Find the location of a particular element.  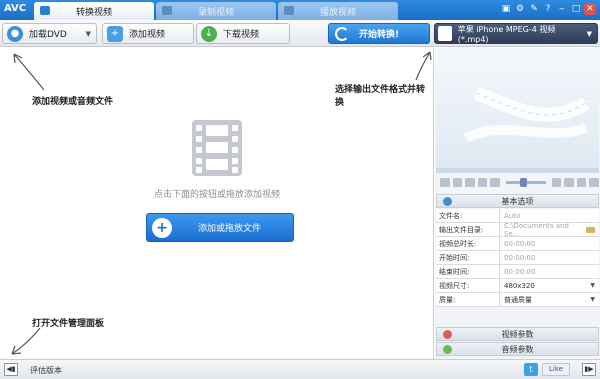

option-label: 质量: is located at coordinates (468, 299).